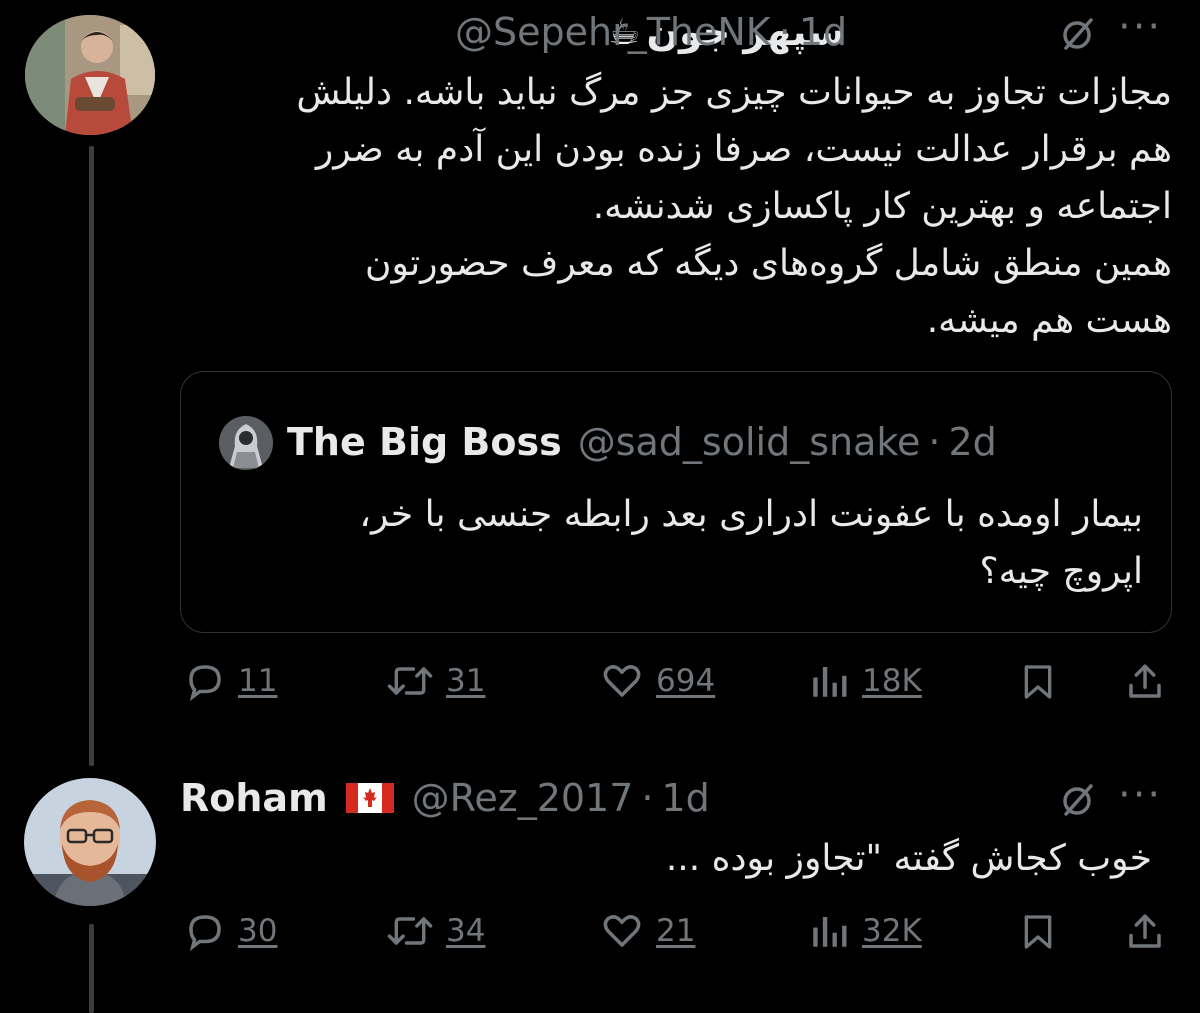 This screenshot has height=1013, width=1200. What do you see at coordinates (1049, 320) in the screenshot?
I see `tweet-text-line: هست هم میشه.` at bounding box center [1049, 320].